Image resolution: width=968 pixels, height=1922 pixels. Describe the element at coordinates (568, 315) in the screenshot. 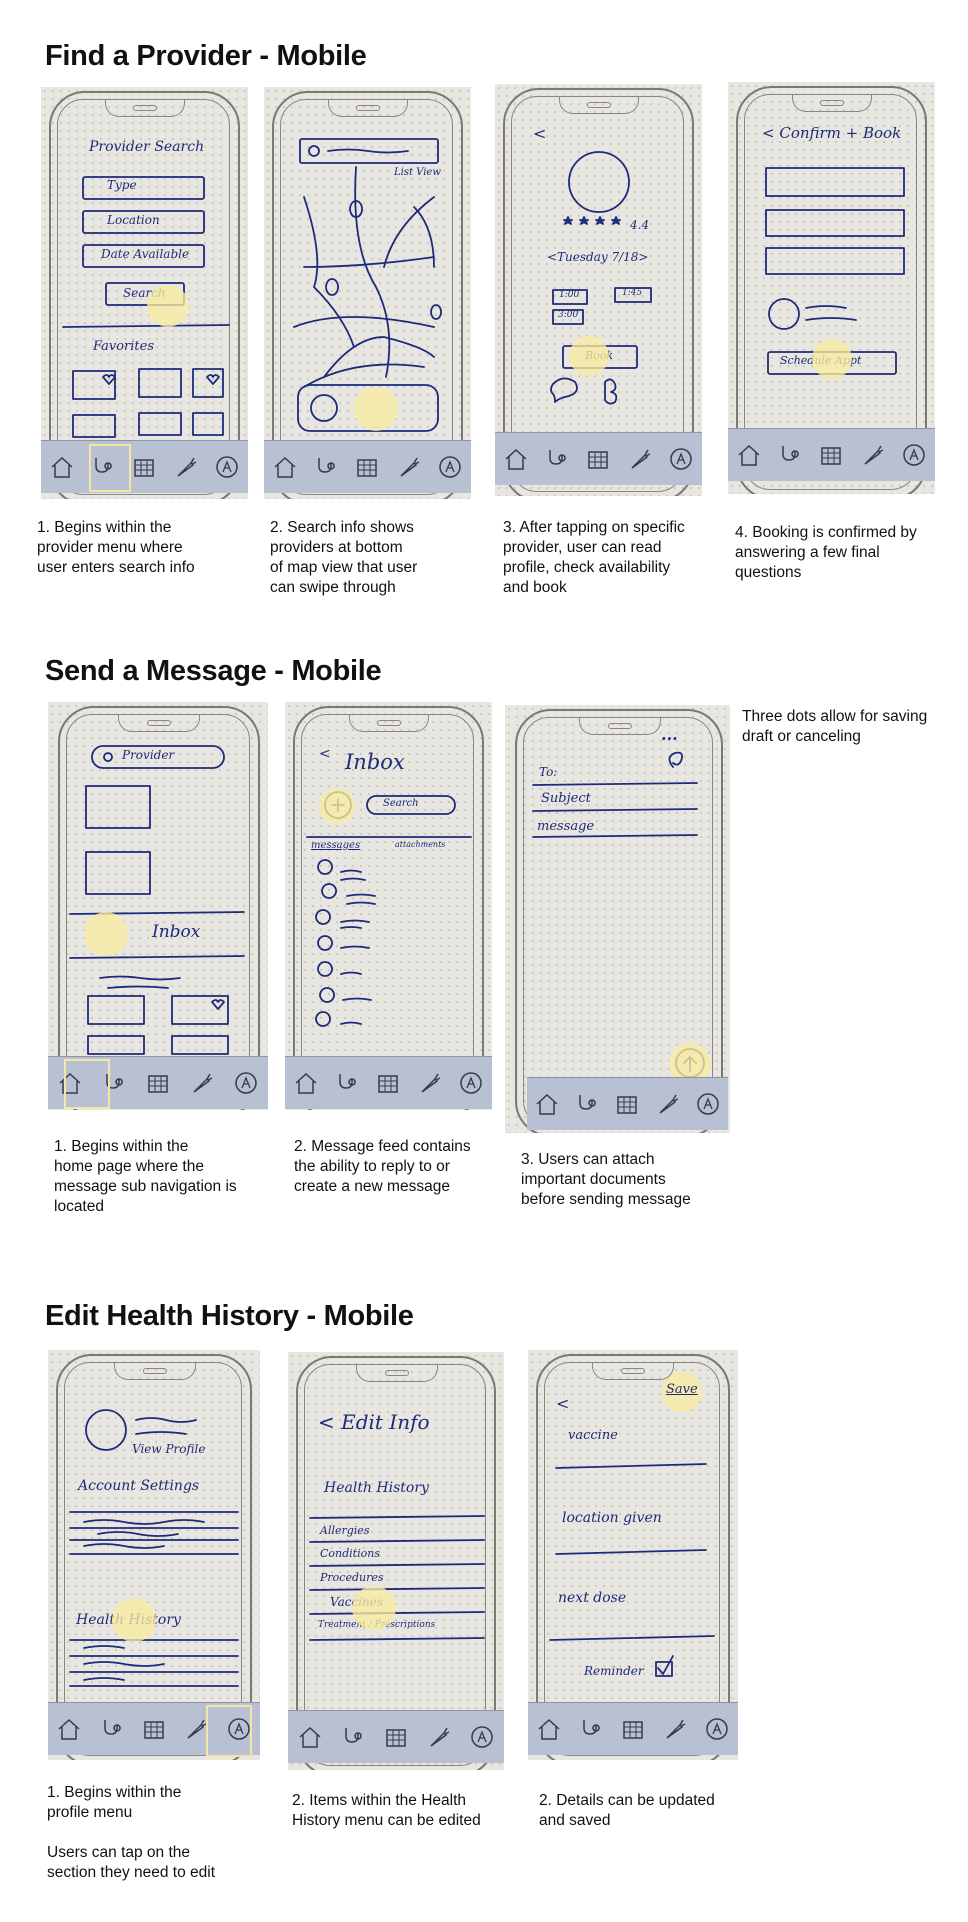

I see `time-slot: 3:00` at that location.